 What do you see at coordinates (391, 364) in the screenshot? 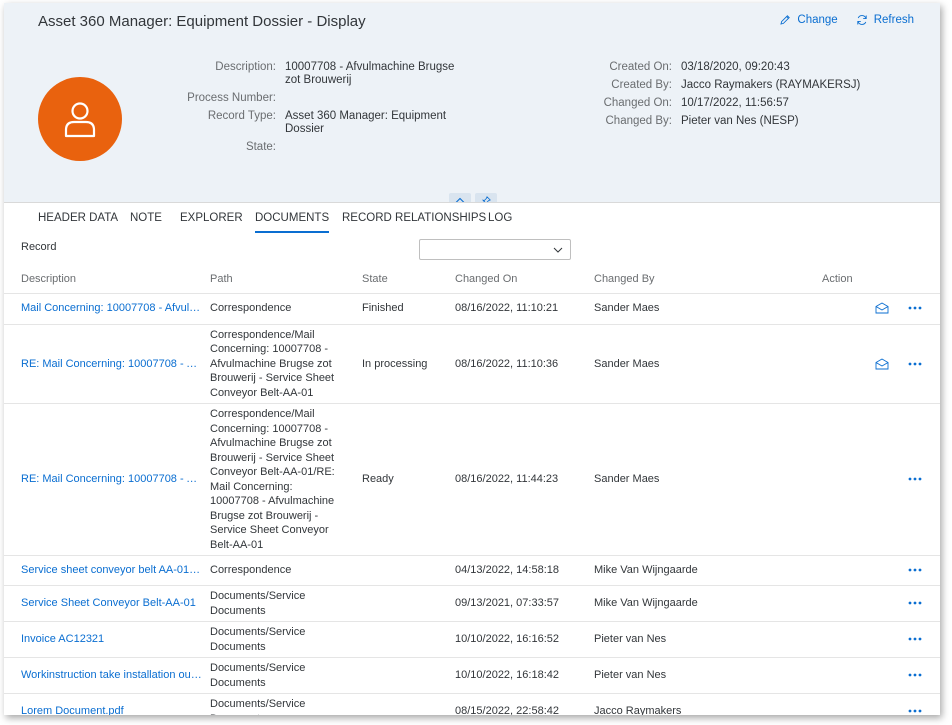
I see `state-cell: In processing` at bounding box center [391, 364].